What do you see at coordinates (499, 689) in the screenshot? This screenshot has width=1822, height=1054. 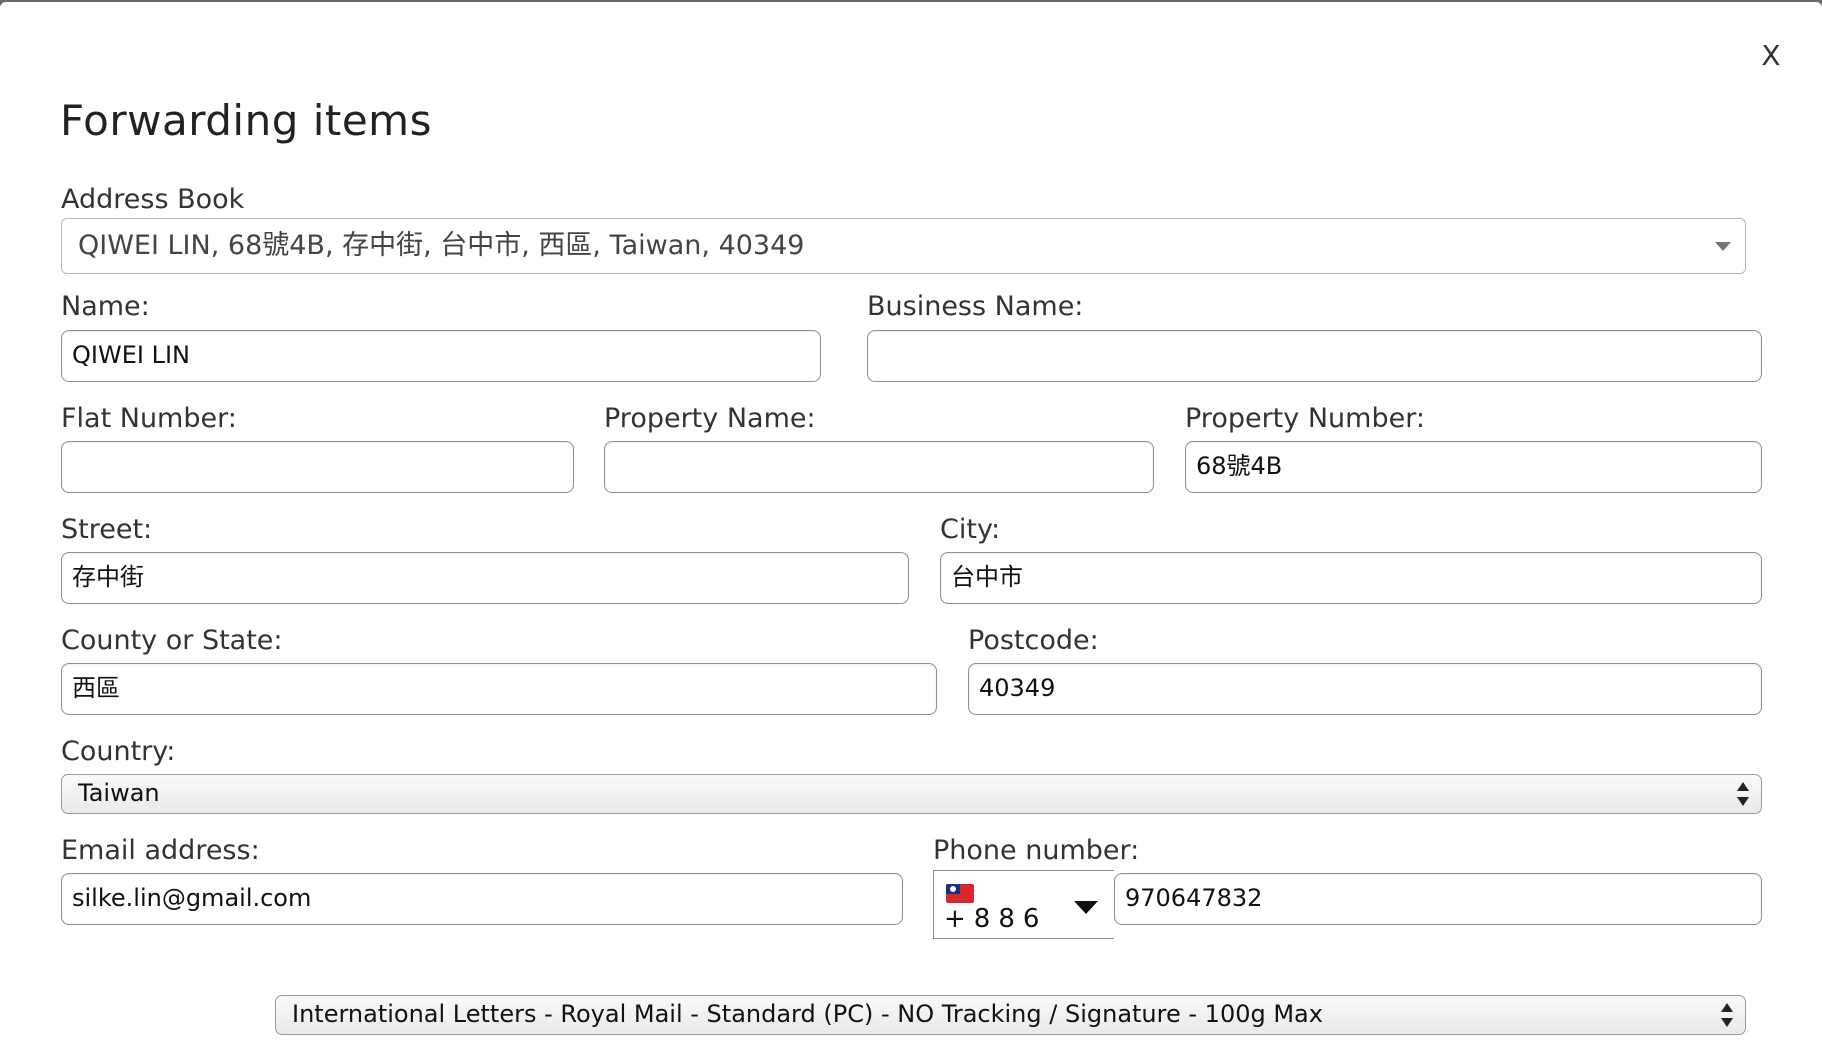 I see `county-input: 西區` at bounding box center [499, 689].